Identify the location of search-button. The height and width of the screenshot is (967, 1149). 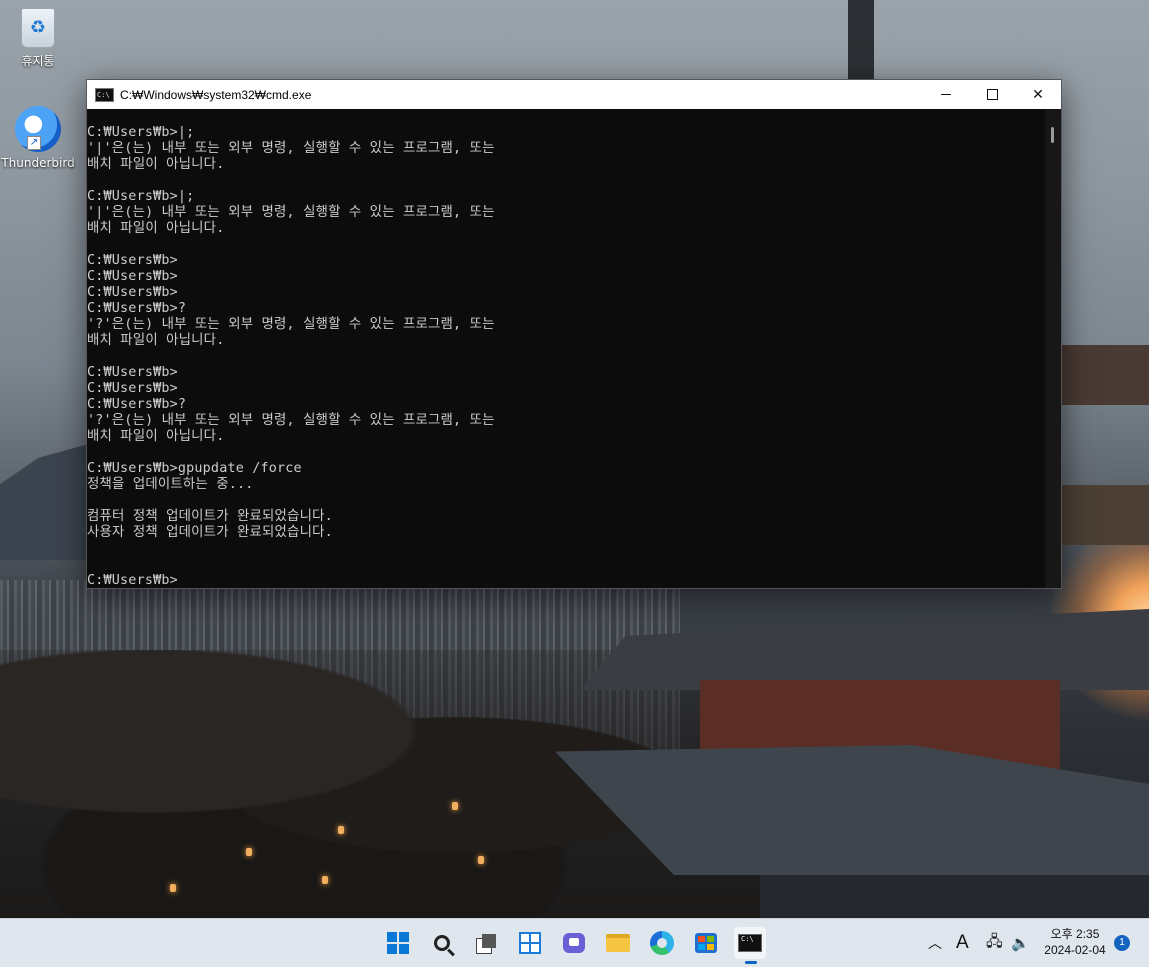
(442, 943).